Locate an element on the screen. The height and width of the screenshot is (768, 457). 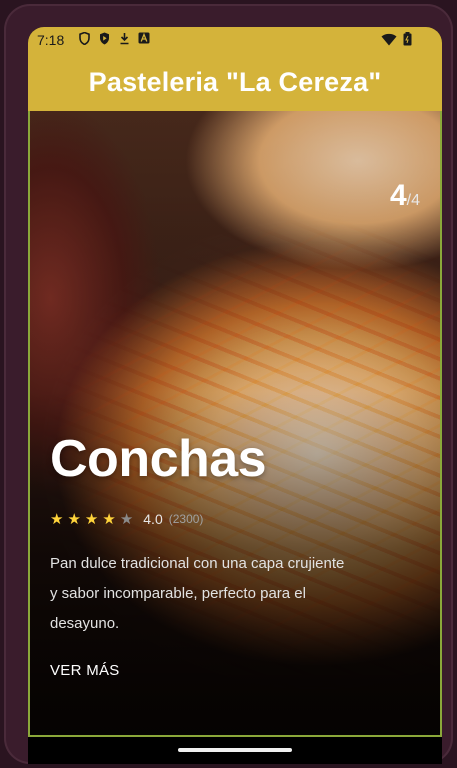
navigation-bar is located at coordinates (235, 750).